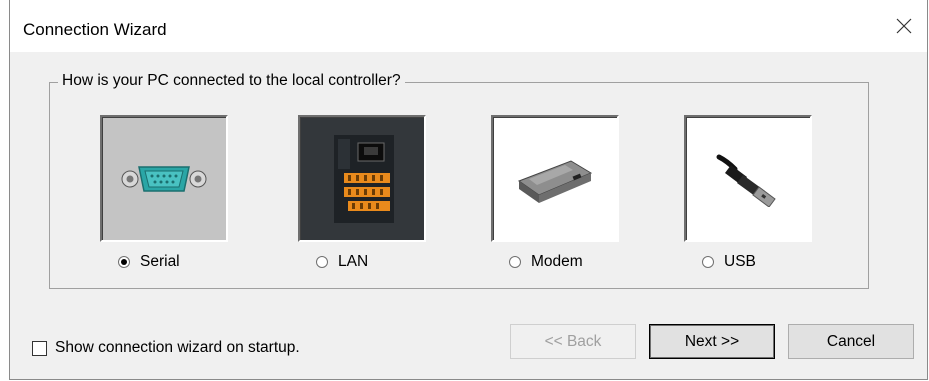  I want to click on option-lan: LAN, so click(362, 192).